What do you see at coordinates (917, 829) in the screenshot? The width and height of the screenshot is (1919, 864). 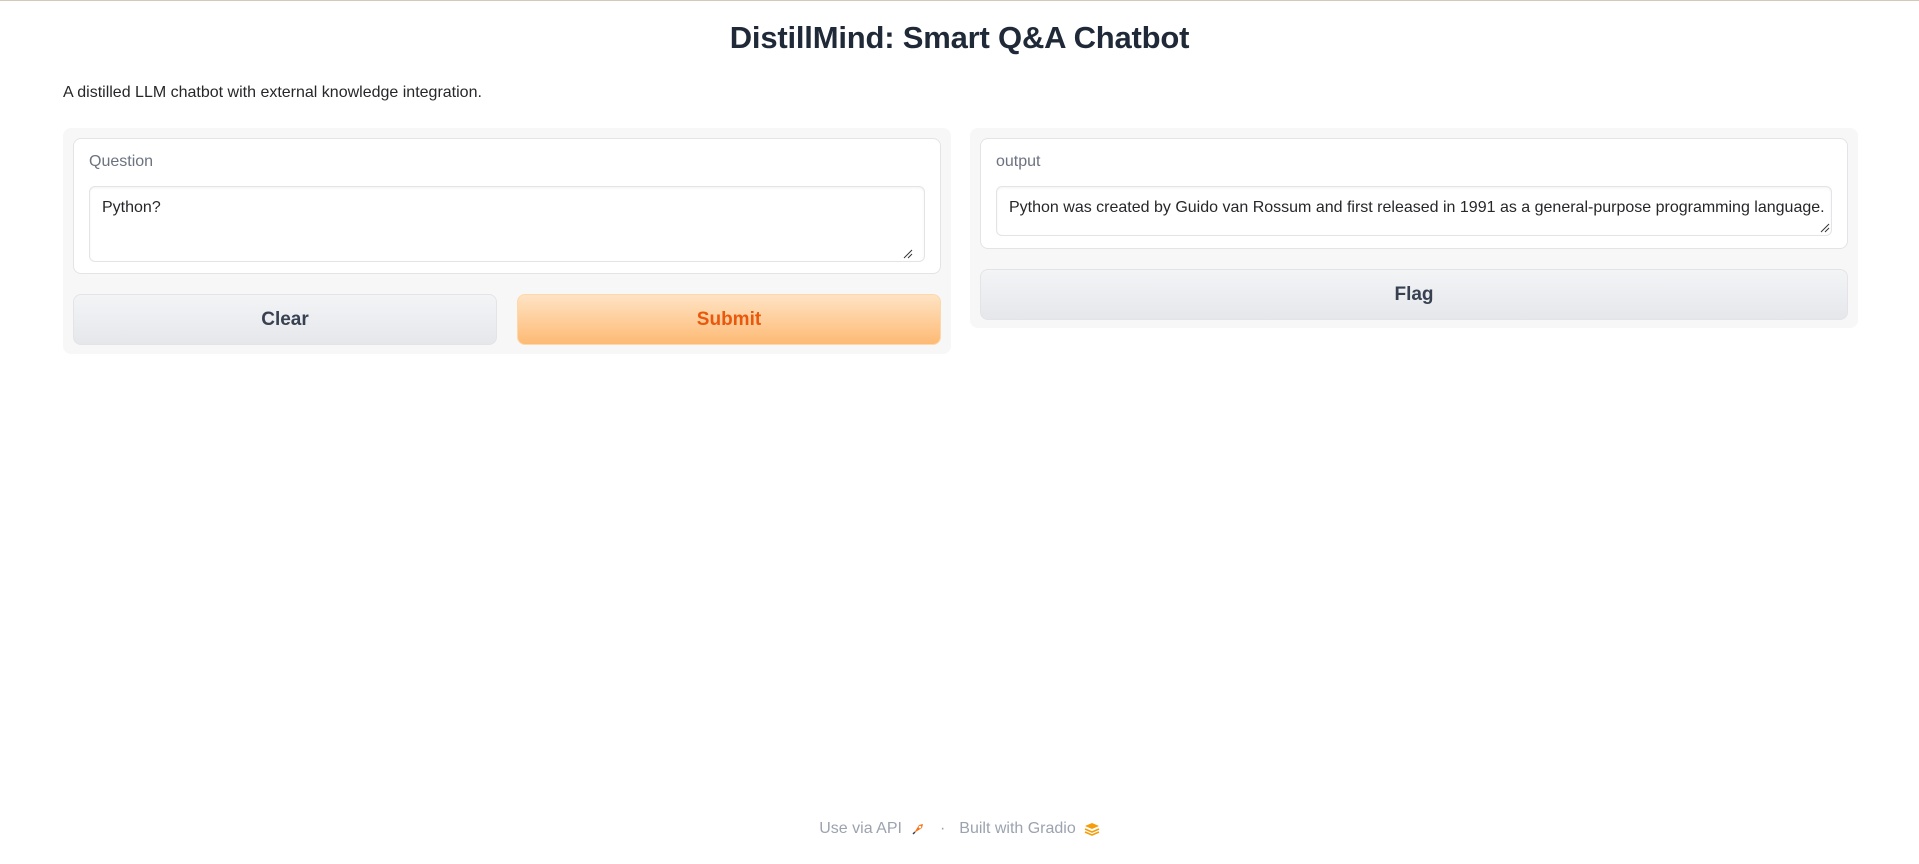 I see `rocket-icon` at bounding box center [917, 829].